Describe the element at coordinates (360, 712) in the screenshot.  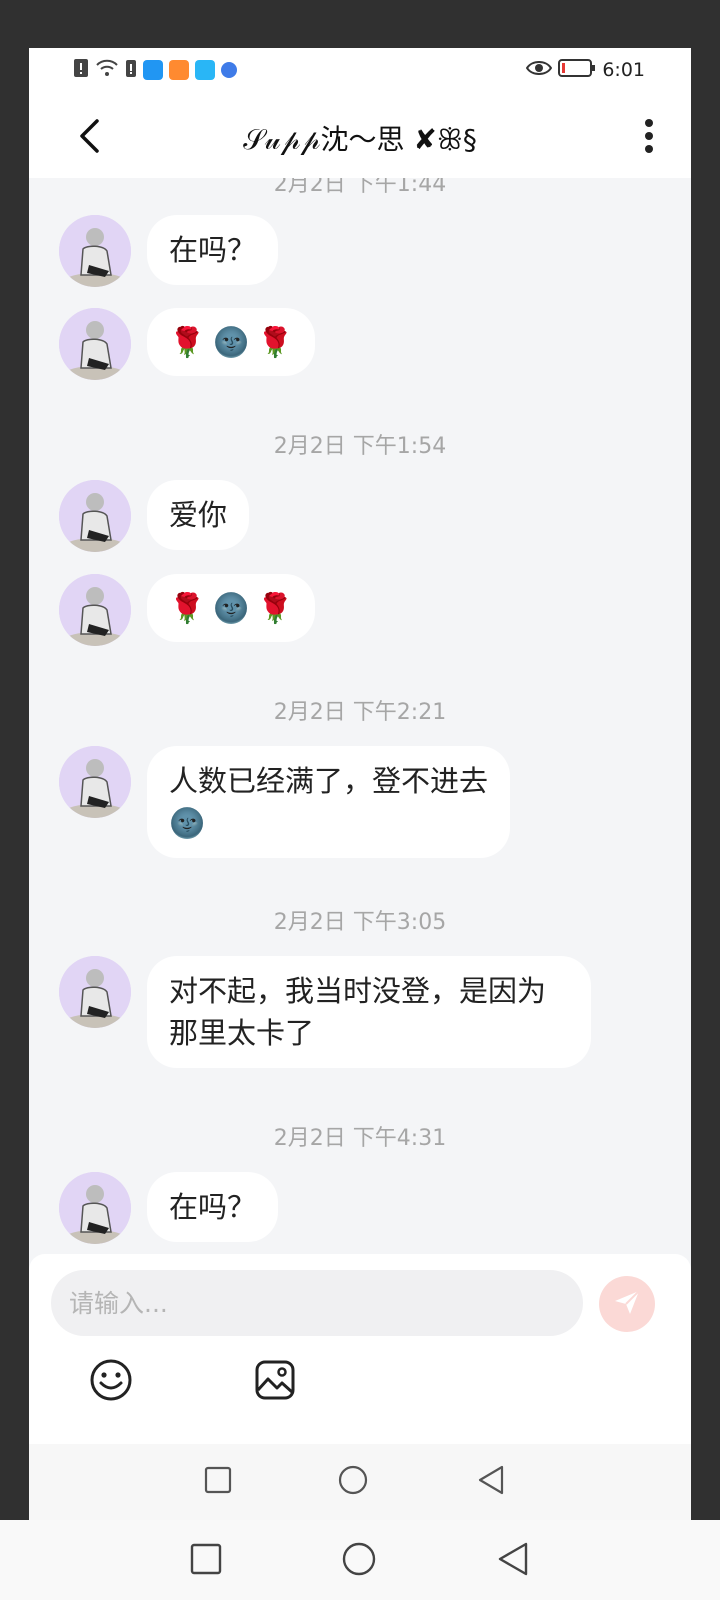
I see `timestamp: 2月2日 下午2:21` at that location.